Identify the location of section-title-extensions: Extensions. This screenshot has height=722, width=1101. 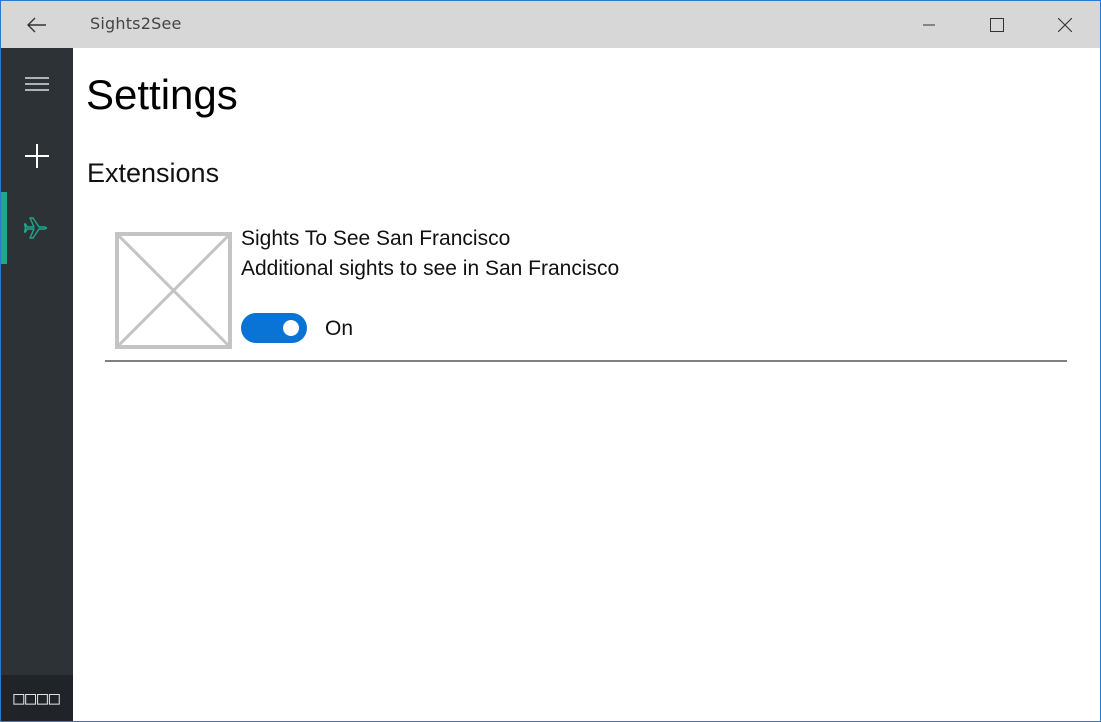
(153, 173).